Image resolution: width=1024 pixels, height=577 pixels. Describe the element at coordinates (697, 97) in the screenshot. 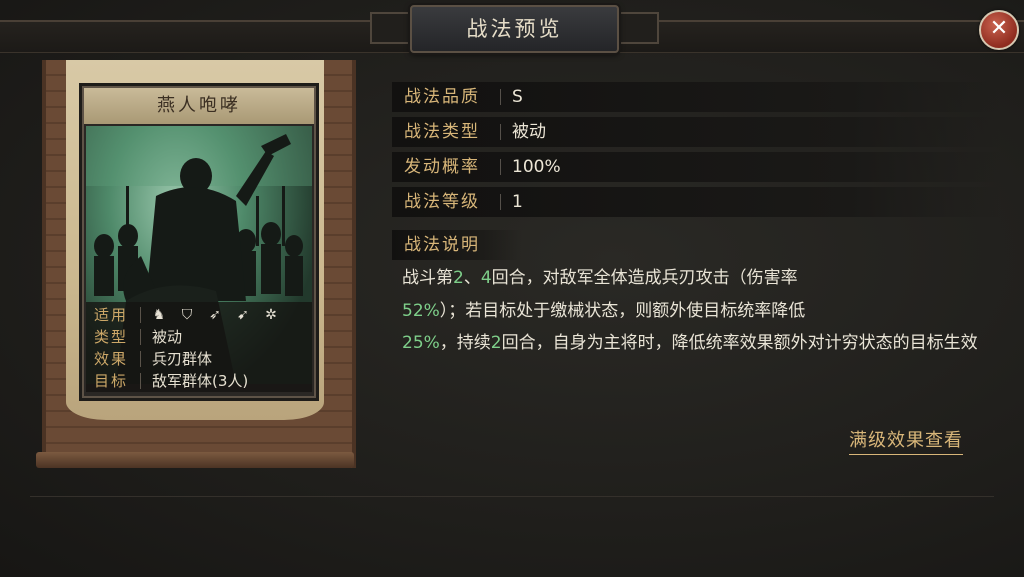

I see `stat-row-quality: 战法品质 S` at that location.